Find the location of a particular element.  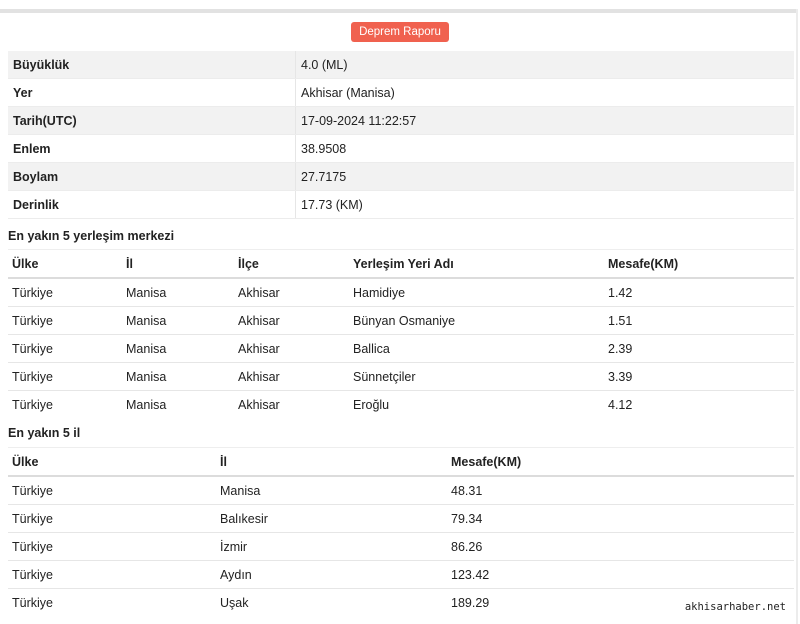

table-cell: 4.12 is located at coordinates (620, 404).